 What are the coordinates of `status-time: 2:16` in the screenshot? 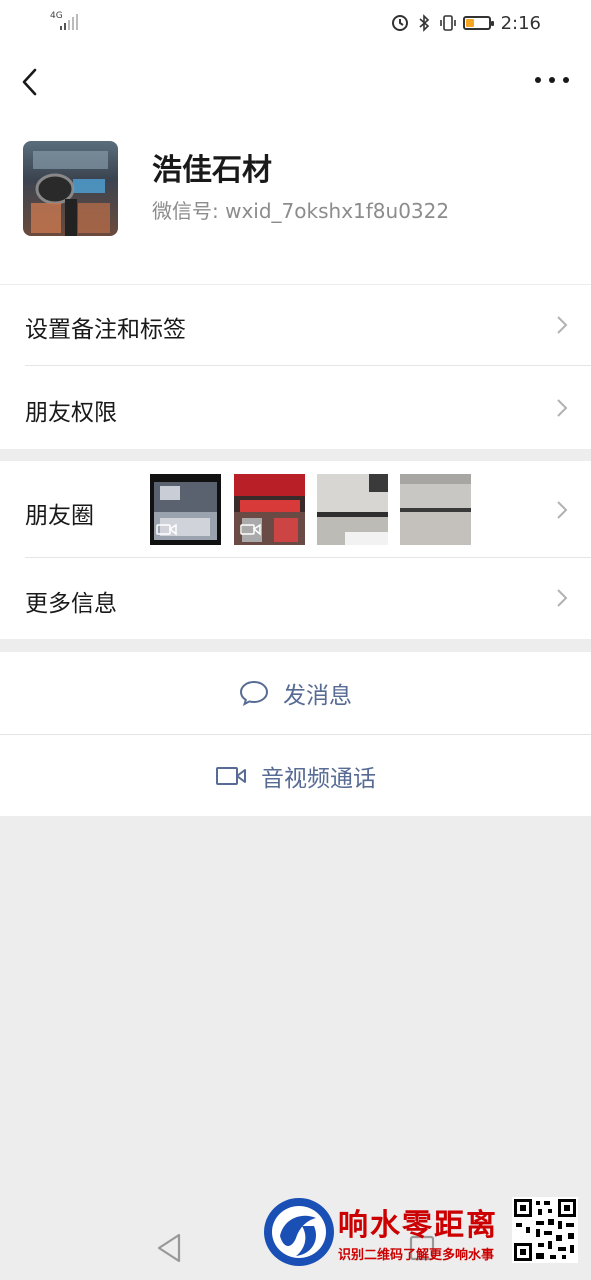 It's located at (520, 23).